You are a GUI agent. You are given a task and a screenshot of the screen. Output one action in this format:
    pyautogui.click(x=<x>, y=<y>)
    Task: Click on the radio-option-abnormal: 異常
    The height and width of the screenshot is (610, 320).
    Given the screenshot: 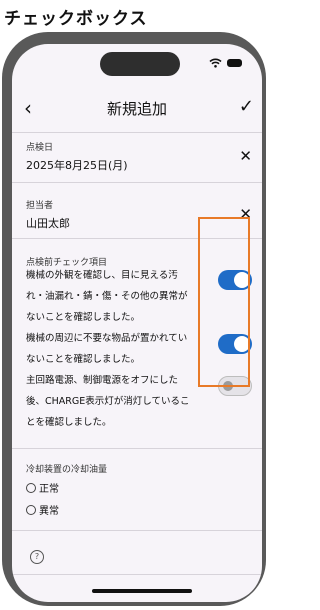 What is the action you would take?
    pyautogui.click(x=42, y=509)
    